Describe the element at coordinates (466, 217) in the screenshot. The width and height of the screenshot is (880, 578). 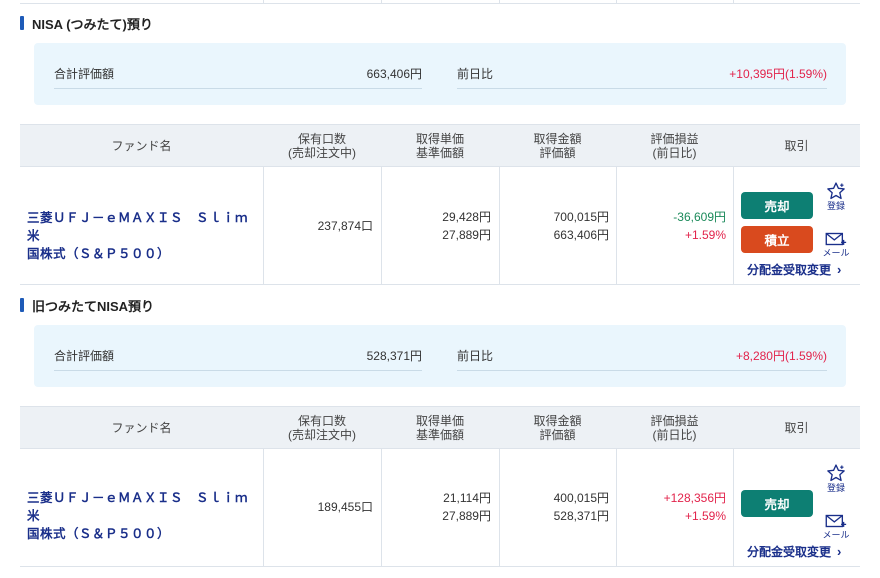
I see `acquisition-unit-price: 29,428円` at that location.